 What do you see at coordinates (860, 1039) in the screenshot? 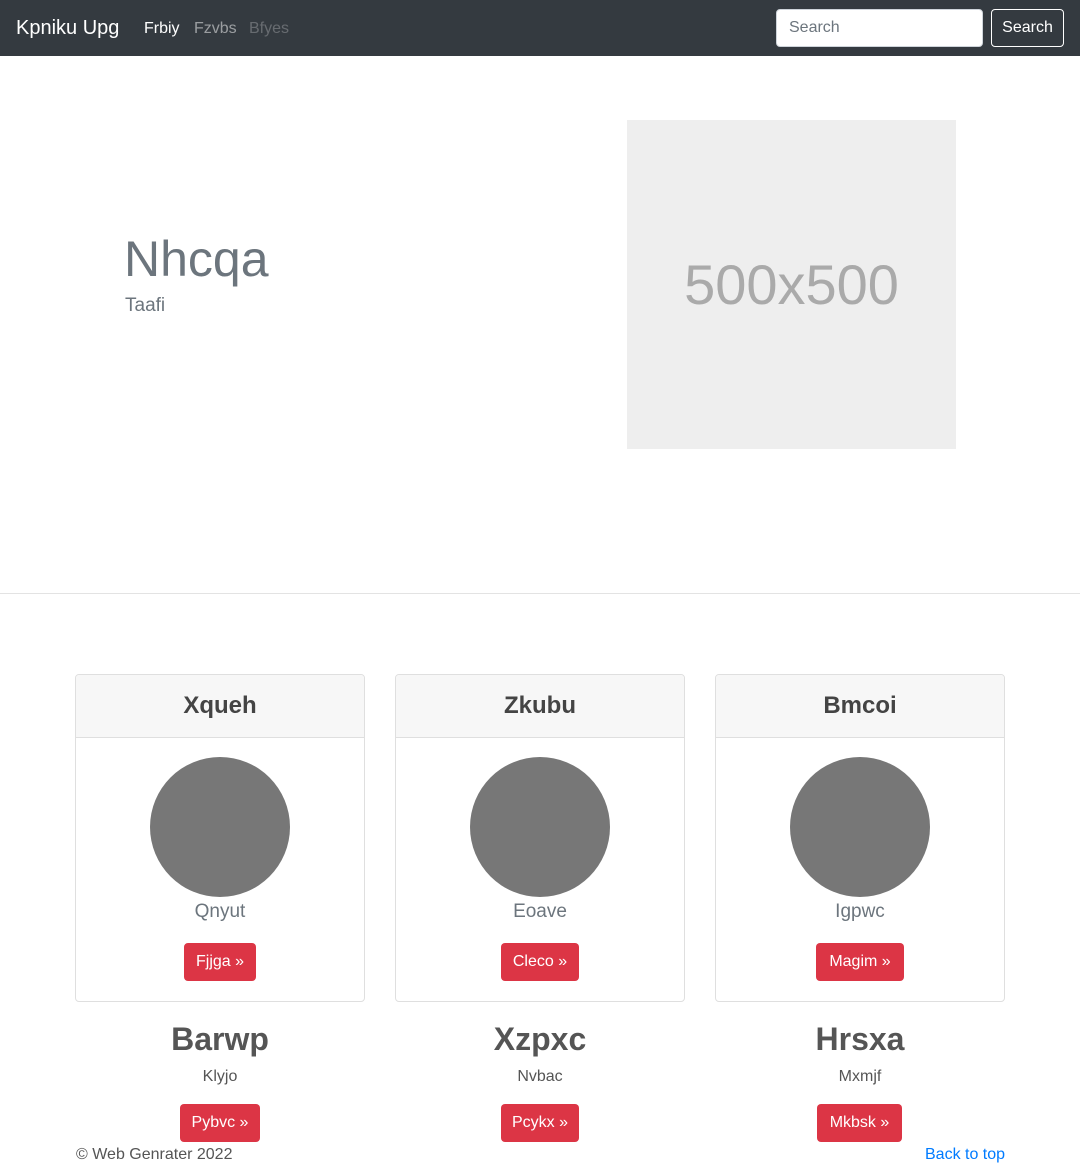
I see `column-title-hrsxa: Hrsxa` at bounding box center [860, 1039].